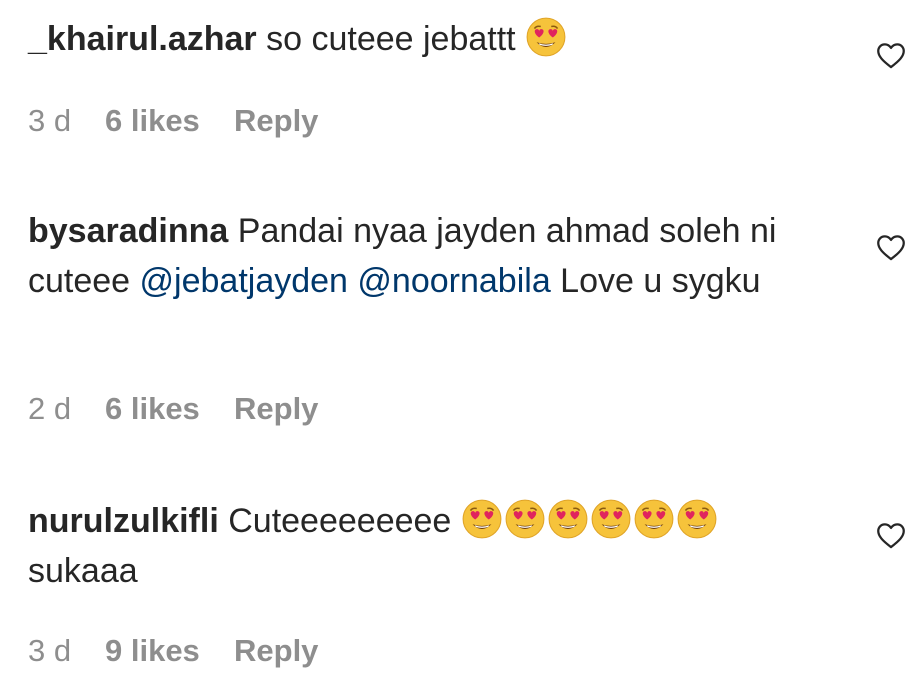 Image resolution: width=914 pixels, height=684 pixels. Describe the element at coordinates (128, 231) in the screenshot. I see `comment-username: bysaradinna` at that location.